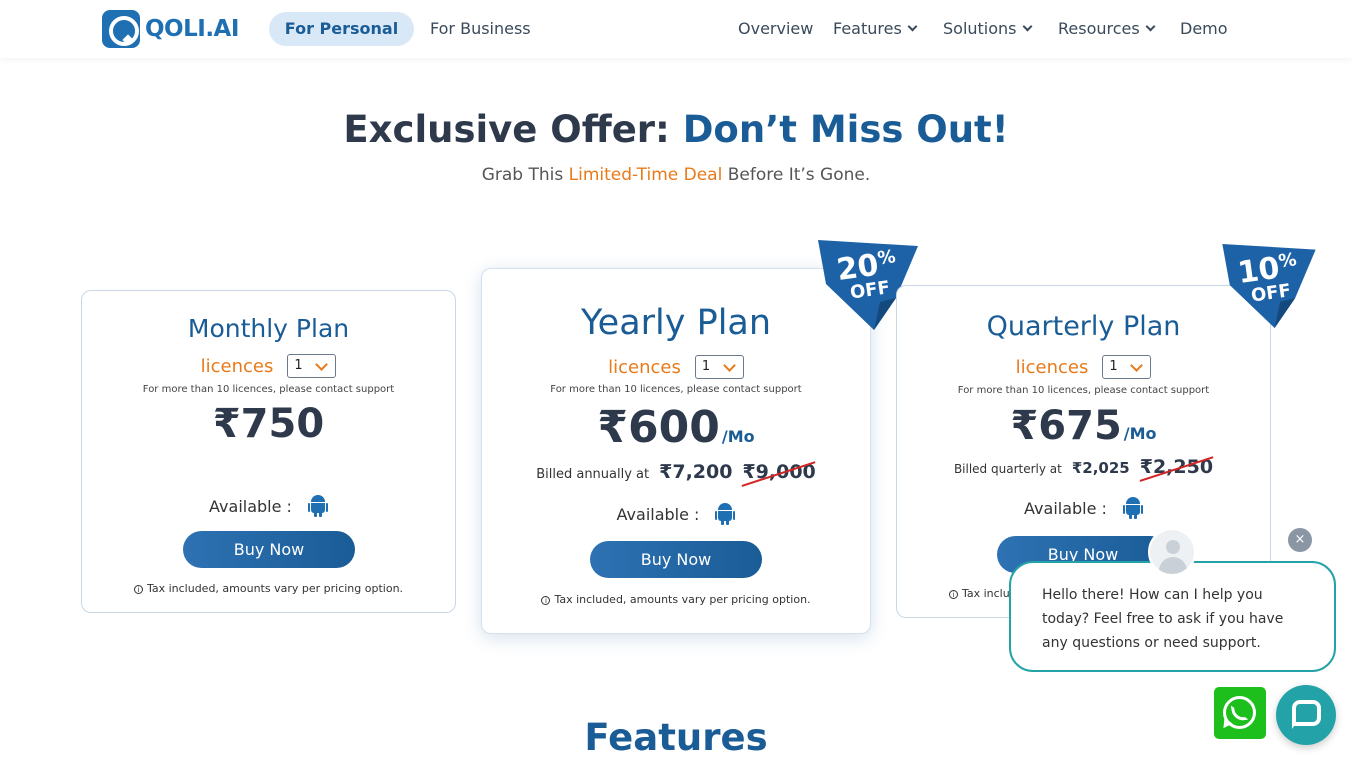 This screenshot has height=760, width=1352. What do you see at coordinates (593, 474) in the screenshot?
I see `billed-label: Billed annually at` at bounding box center [593, 474].